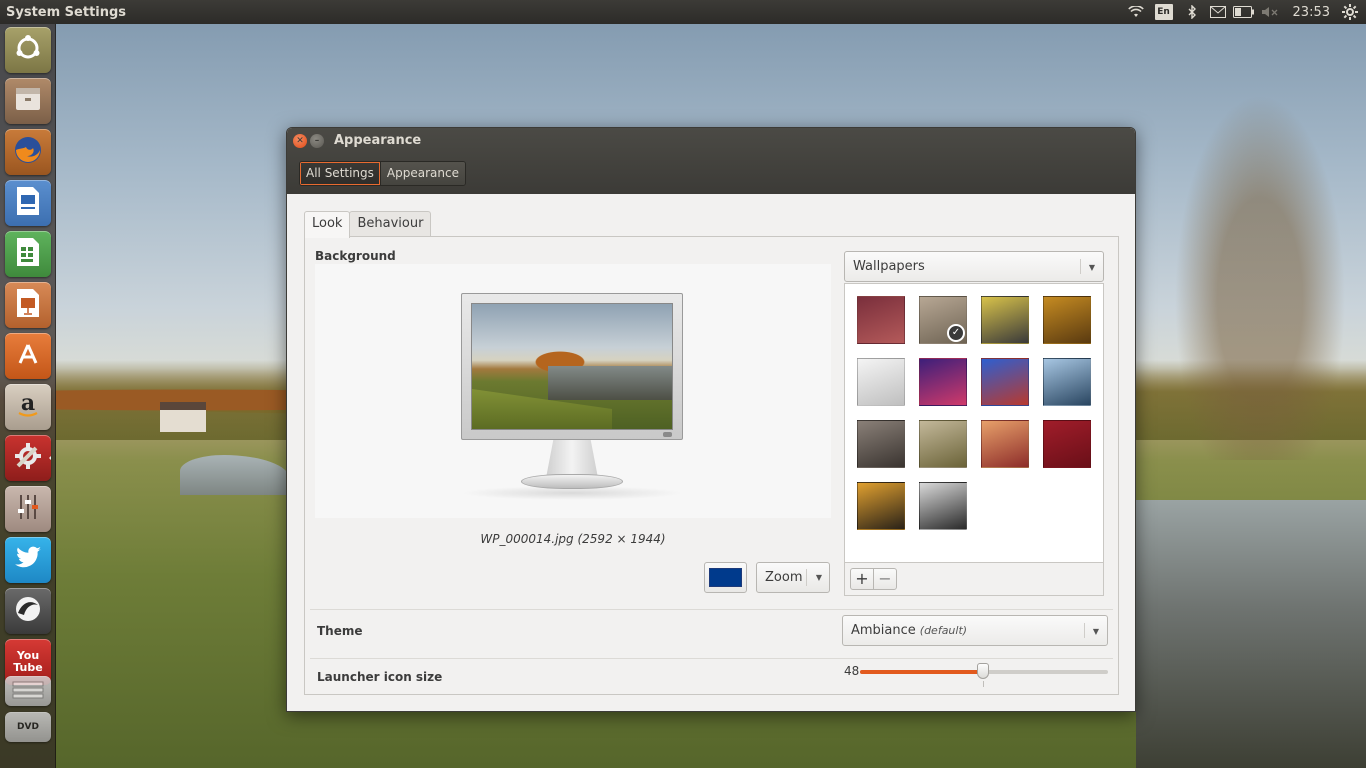 The height and width of the screenshot is (768, 1366). I want to click on firefox-icon, so click(28, 152).